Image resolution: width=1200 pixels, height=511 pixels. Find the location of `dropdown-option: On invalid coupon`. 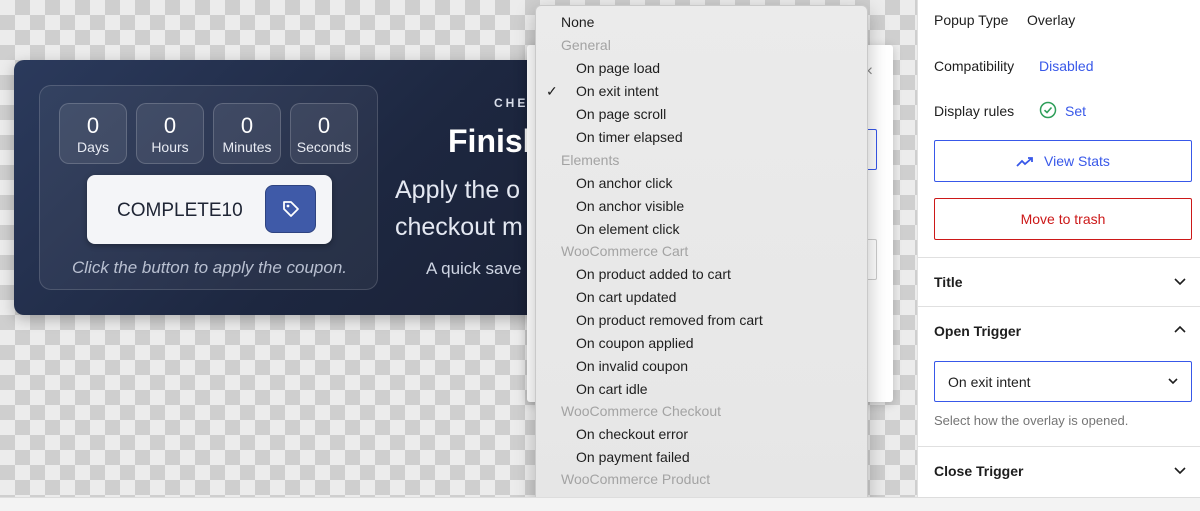

dropdown-option: On invalid coupon is located at coordinates (701, 366).